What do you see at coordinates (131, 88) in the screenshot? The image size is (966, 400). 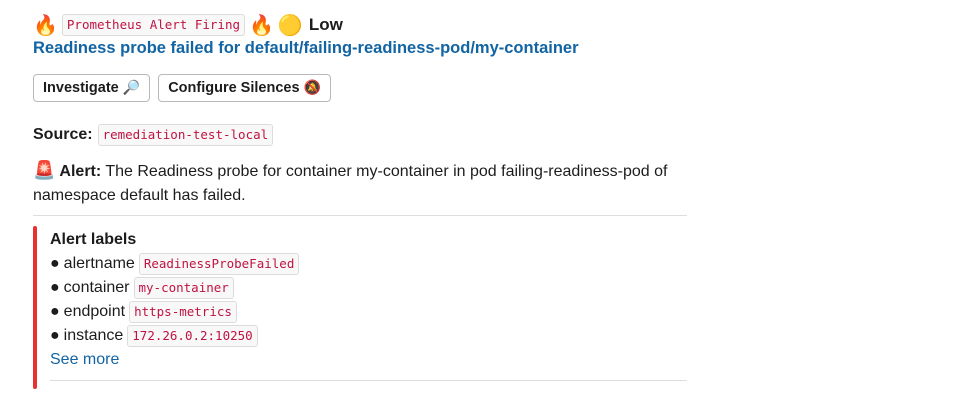 I see `magnifier-icon: 🔎` at bounding box center [131, 88].